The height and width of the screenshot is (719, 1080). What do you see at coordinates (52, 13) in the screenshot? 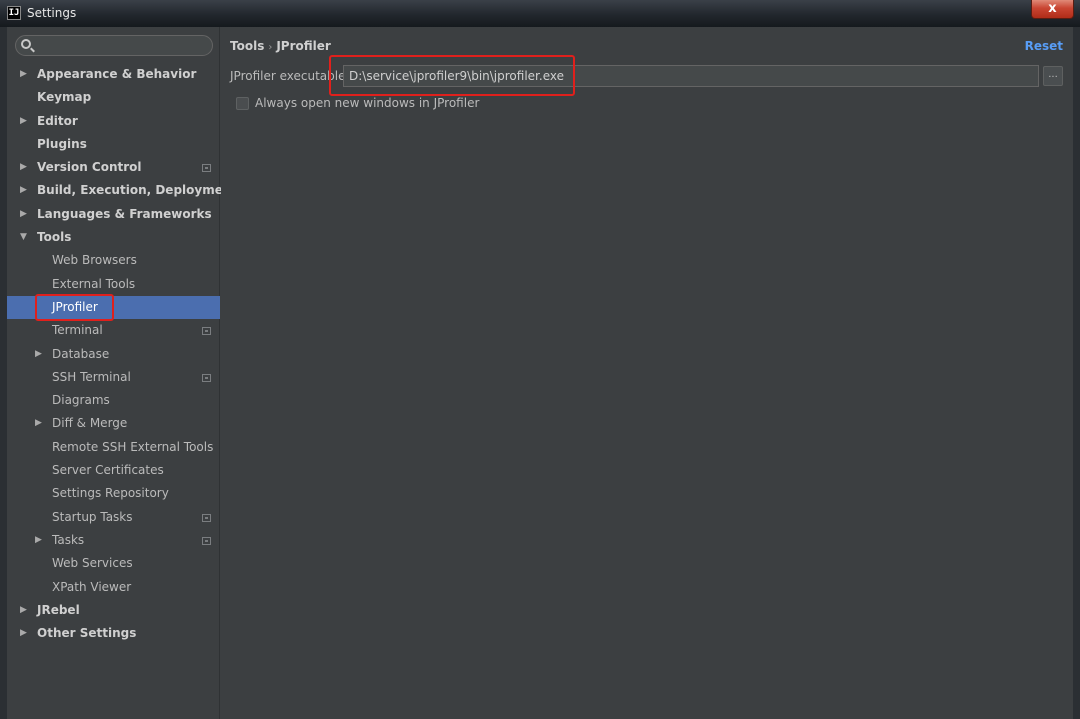
I see `window-title: Settings` at bounding box center [52, 13].